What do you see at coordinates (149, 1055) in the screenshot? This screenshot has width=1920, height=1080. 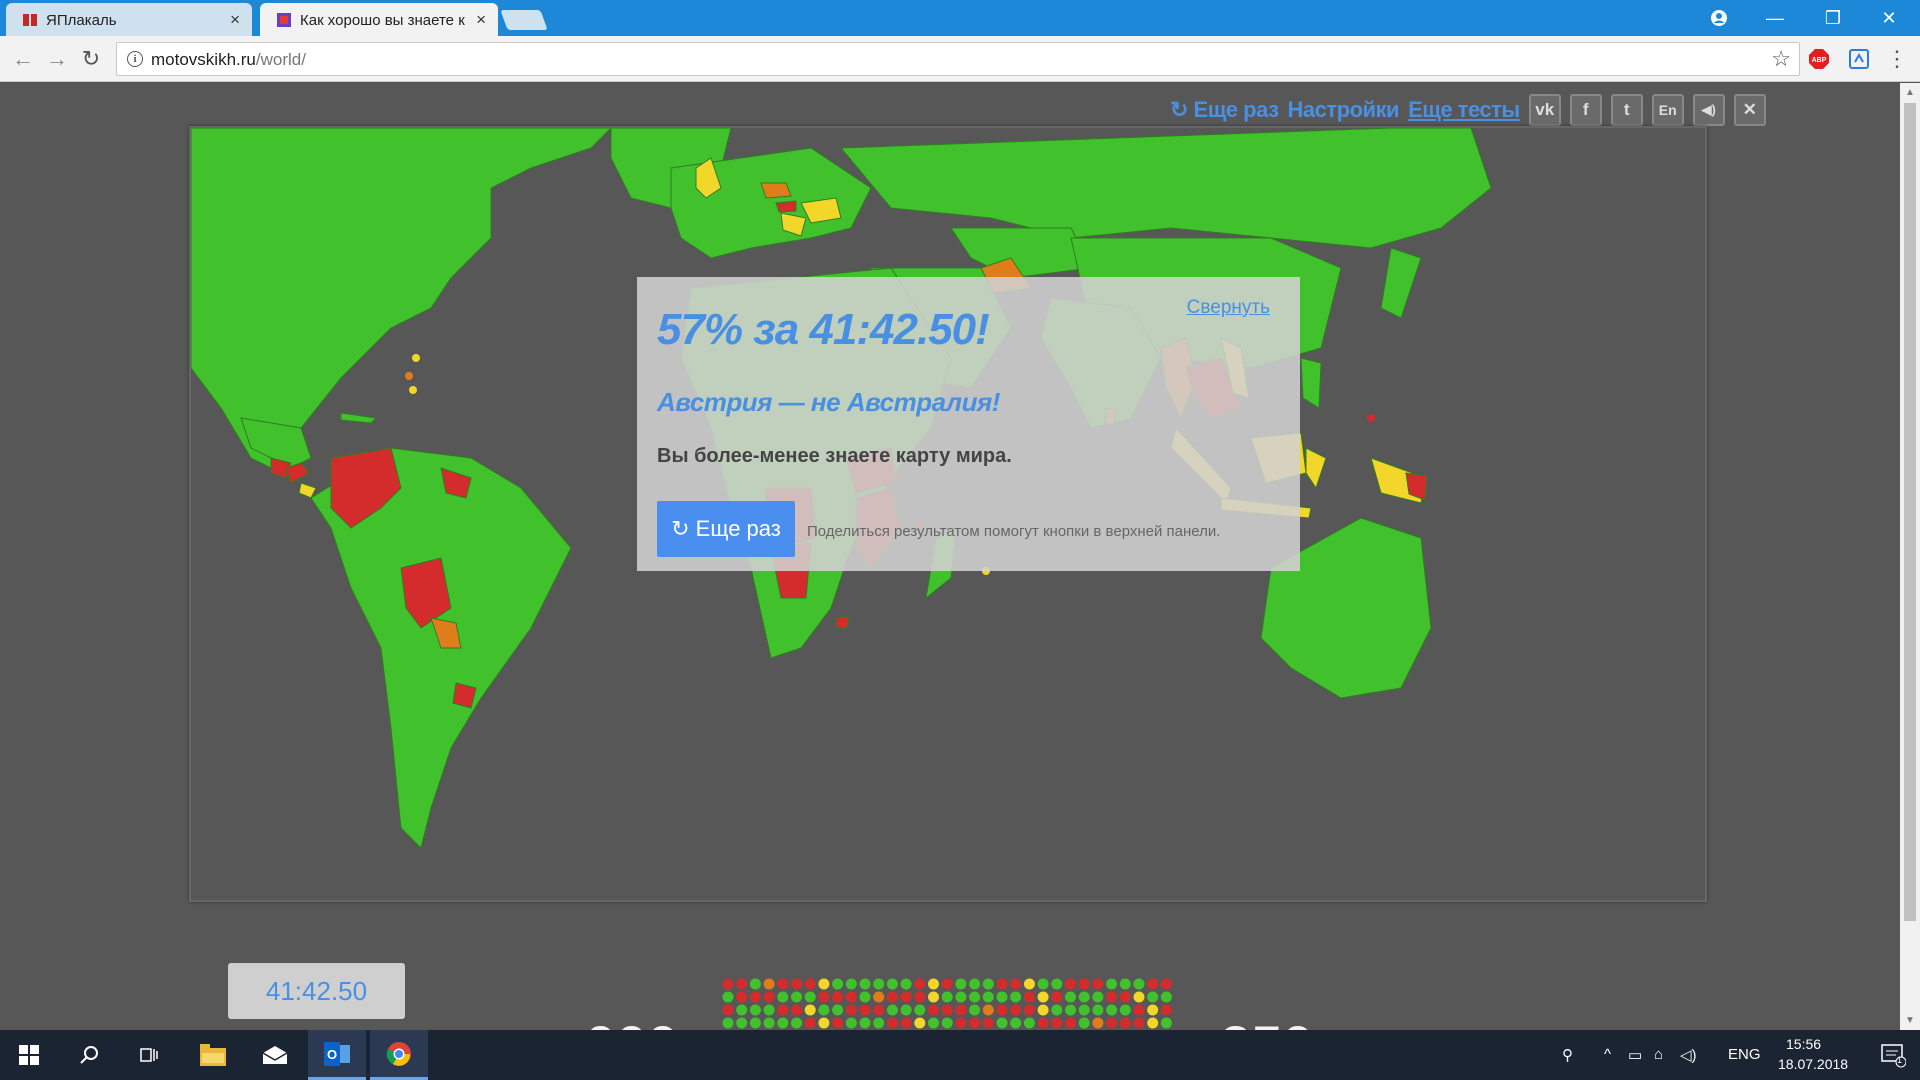 I see `task-view-icon` at bounding box center [149, 1055].